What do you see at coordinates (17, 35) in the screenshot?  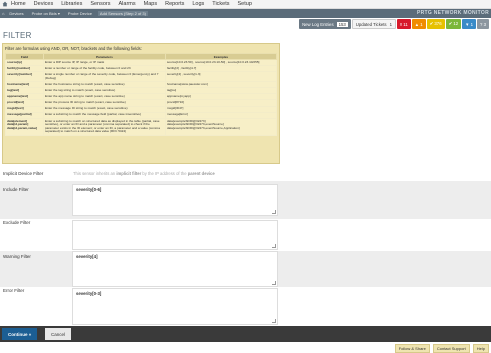 I see `page-title: FILTER` at bounding box center [17, 35].